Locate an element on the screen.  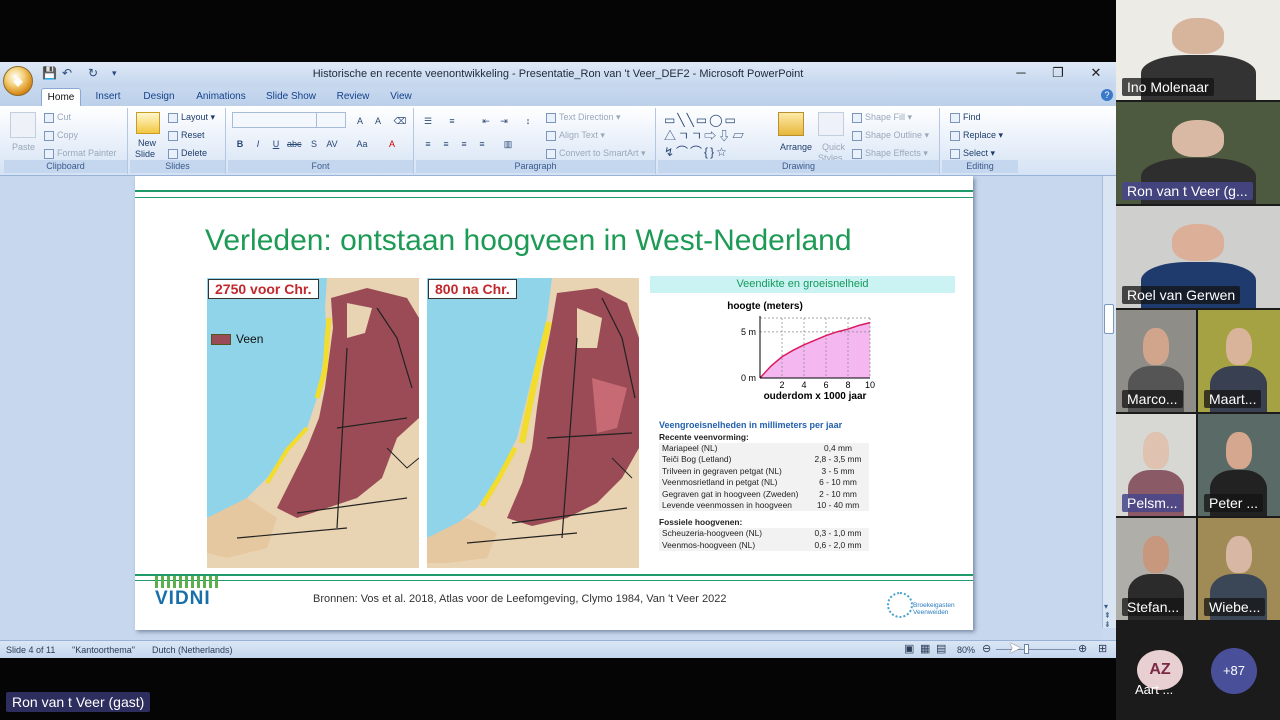
format-painter-button: Format Painter is located at coordinates (80, 153).